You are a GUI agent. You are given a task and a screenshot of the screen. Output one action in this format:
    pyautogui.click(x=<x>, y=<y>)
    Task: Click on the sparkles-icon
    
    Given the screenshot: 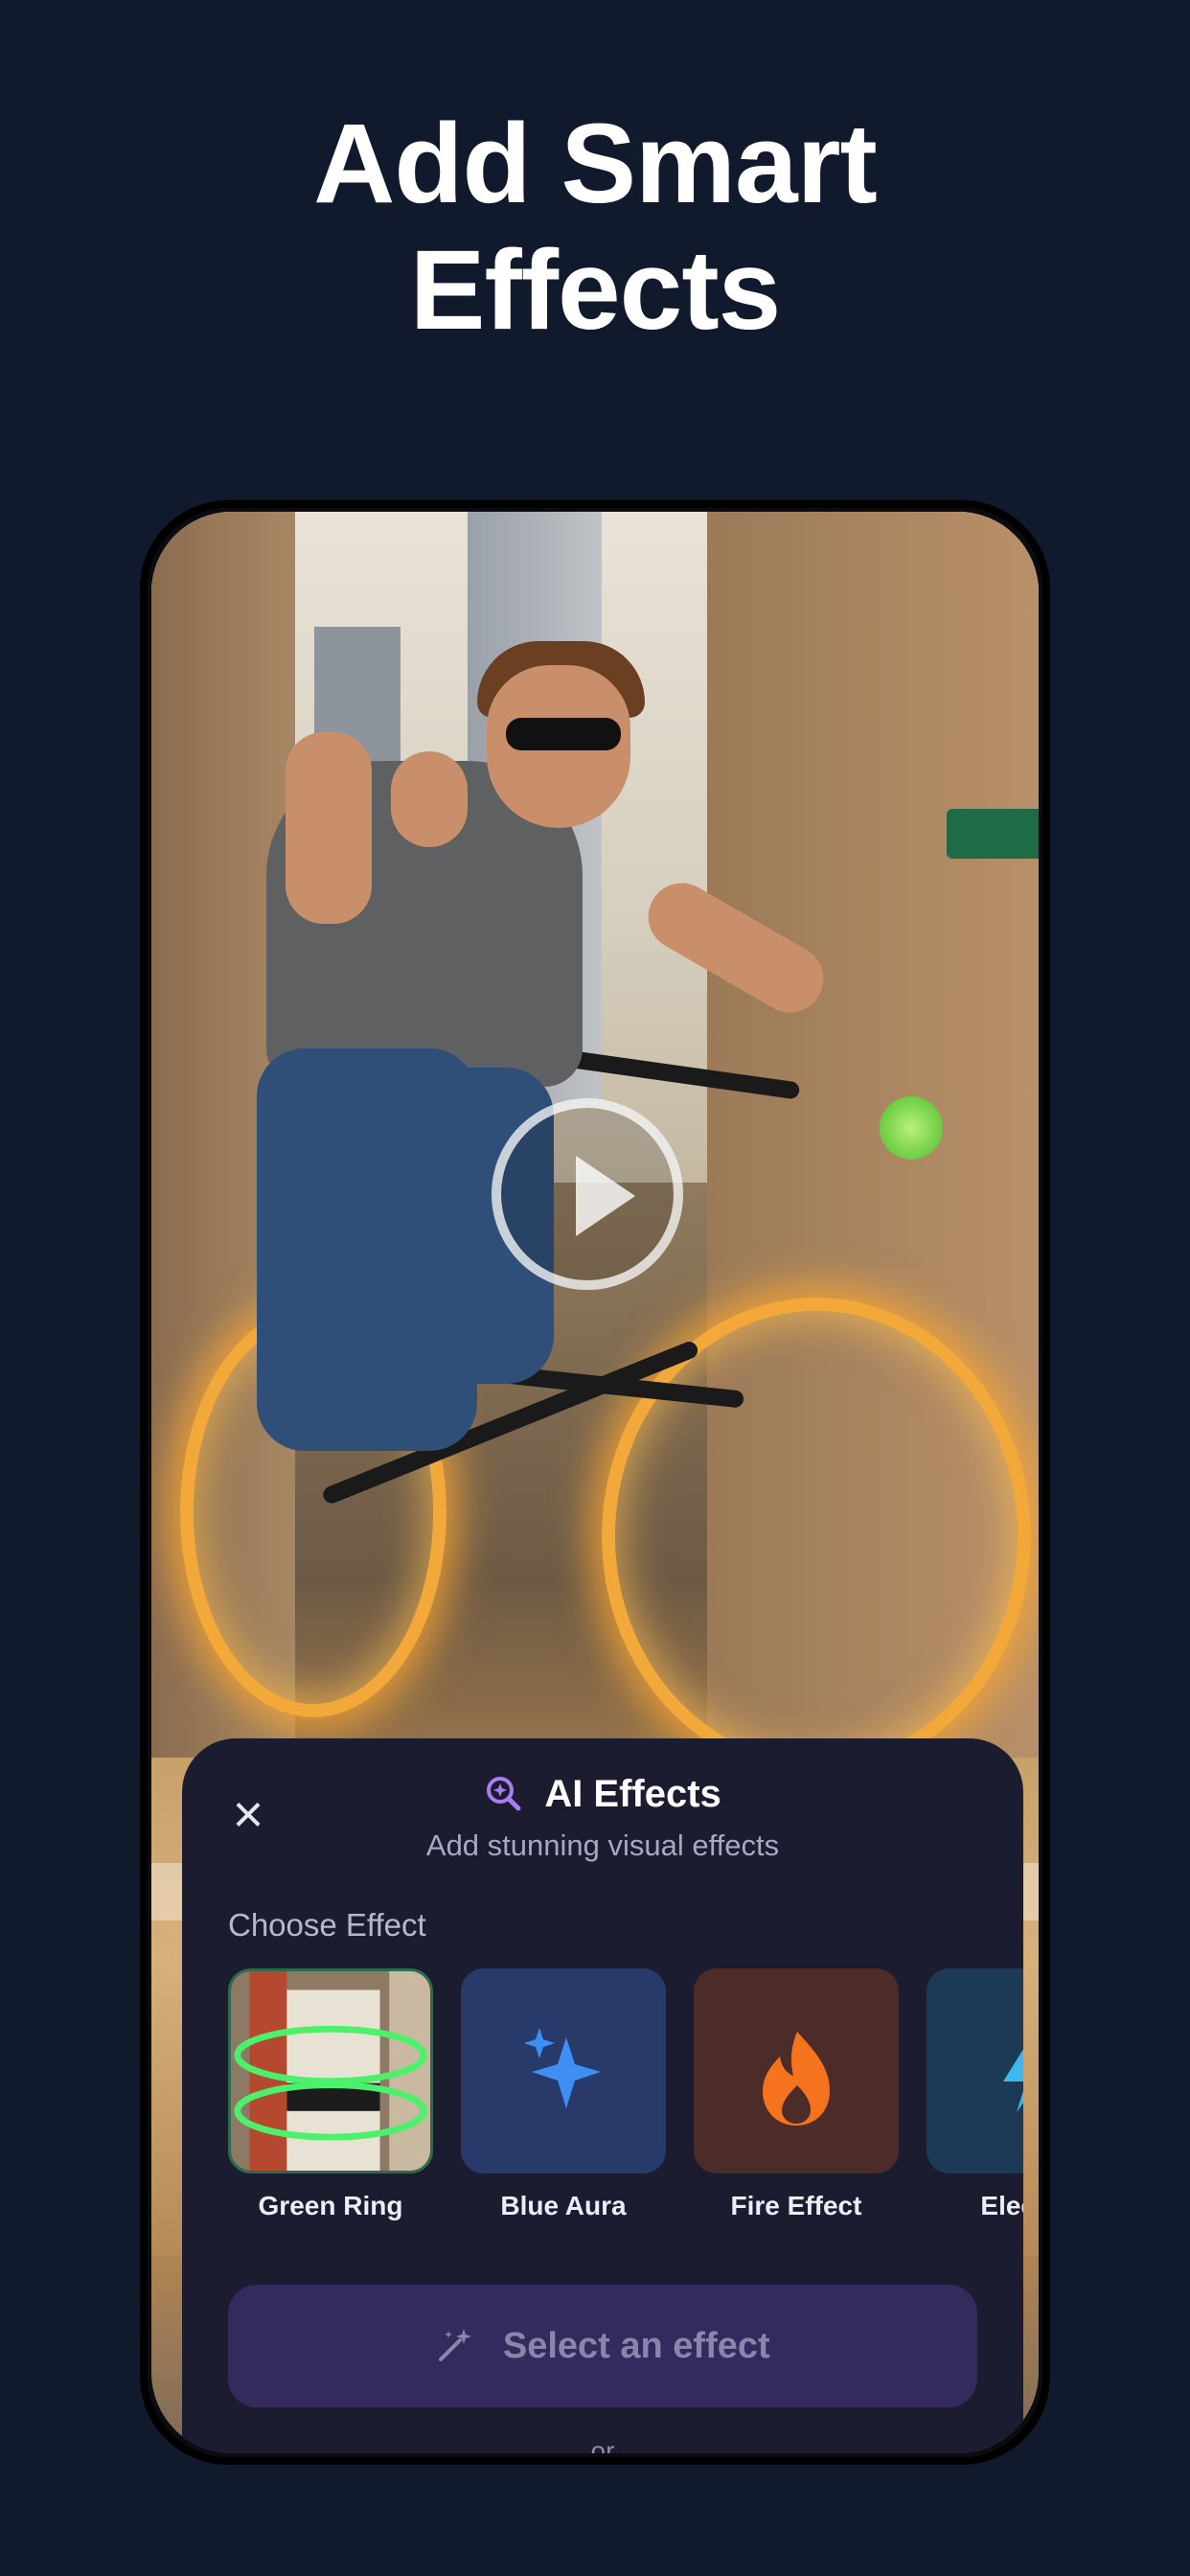 What is the action you would take?
    pyautogui.click(x=562, y=2068)
    